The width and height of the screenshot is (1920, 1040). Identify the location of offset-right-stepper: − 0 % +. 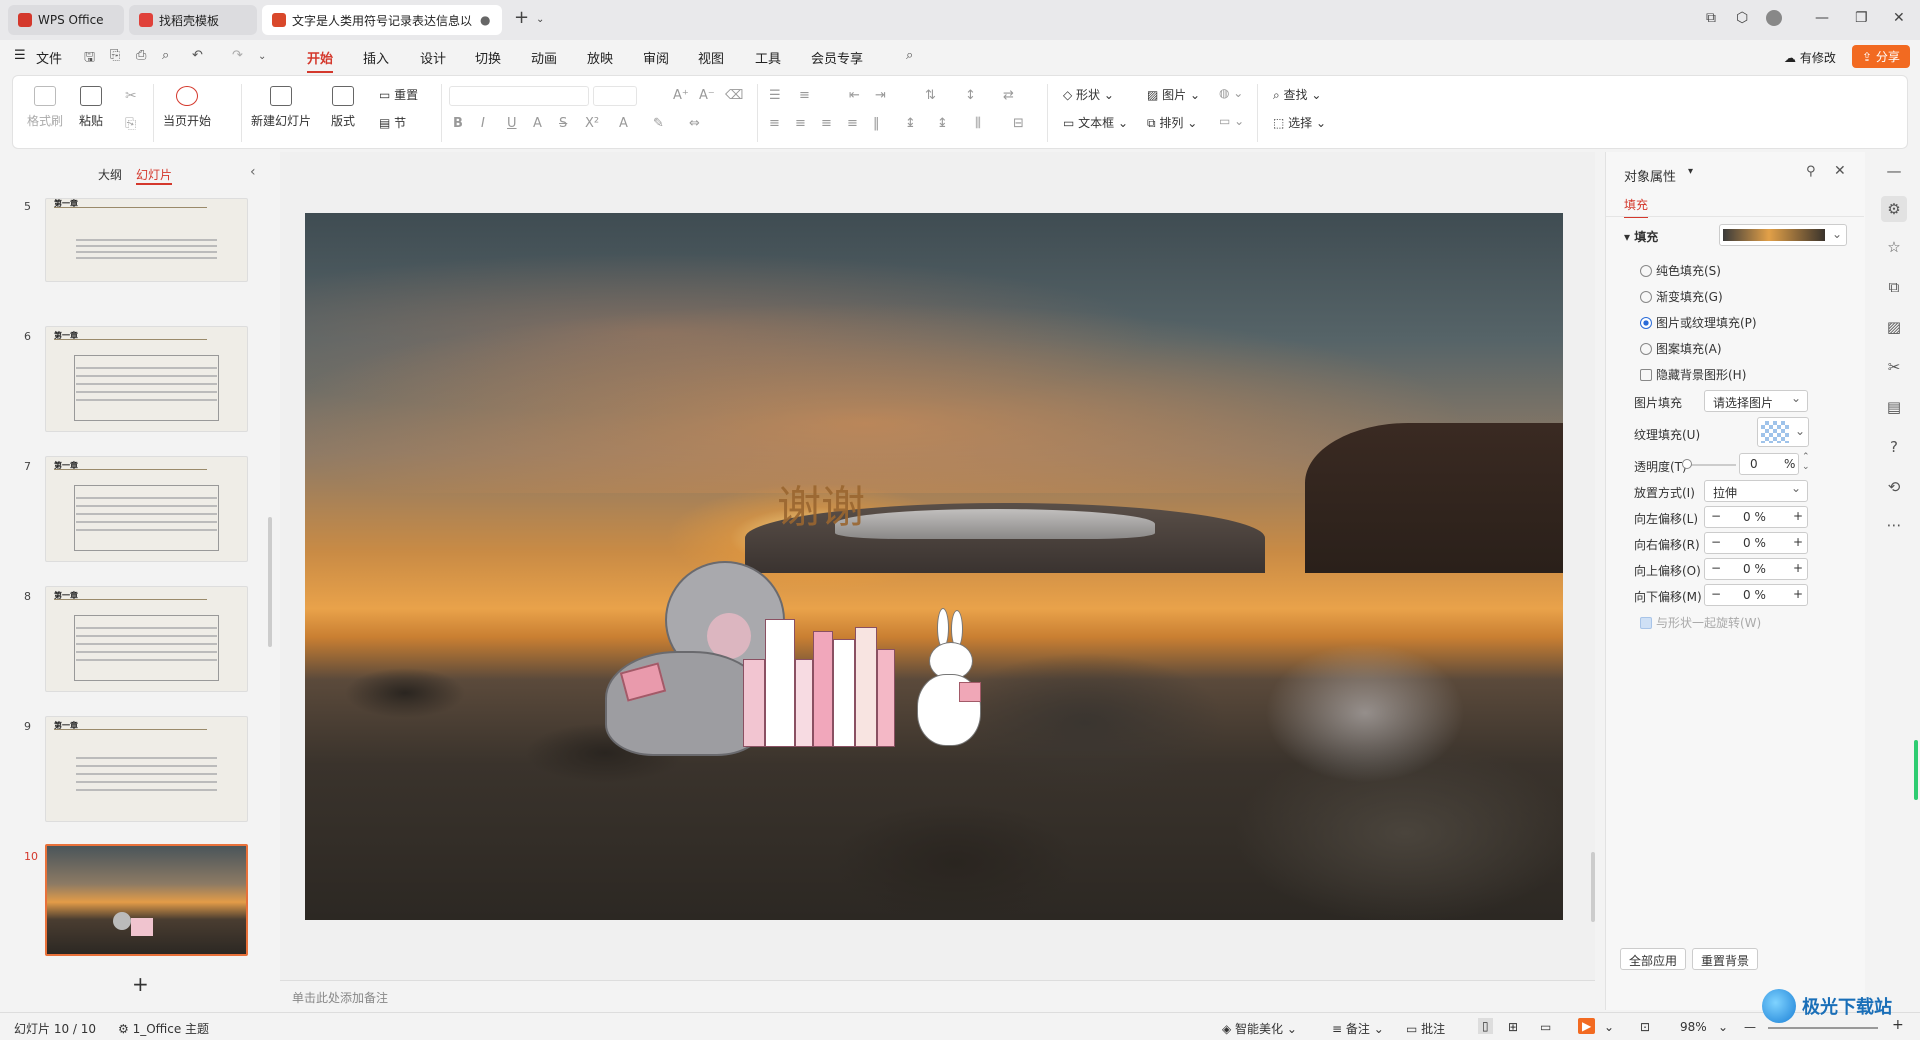
(1756, 543).